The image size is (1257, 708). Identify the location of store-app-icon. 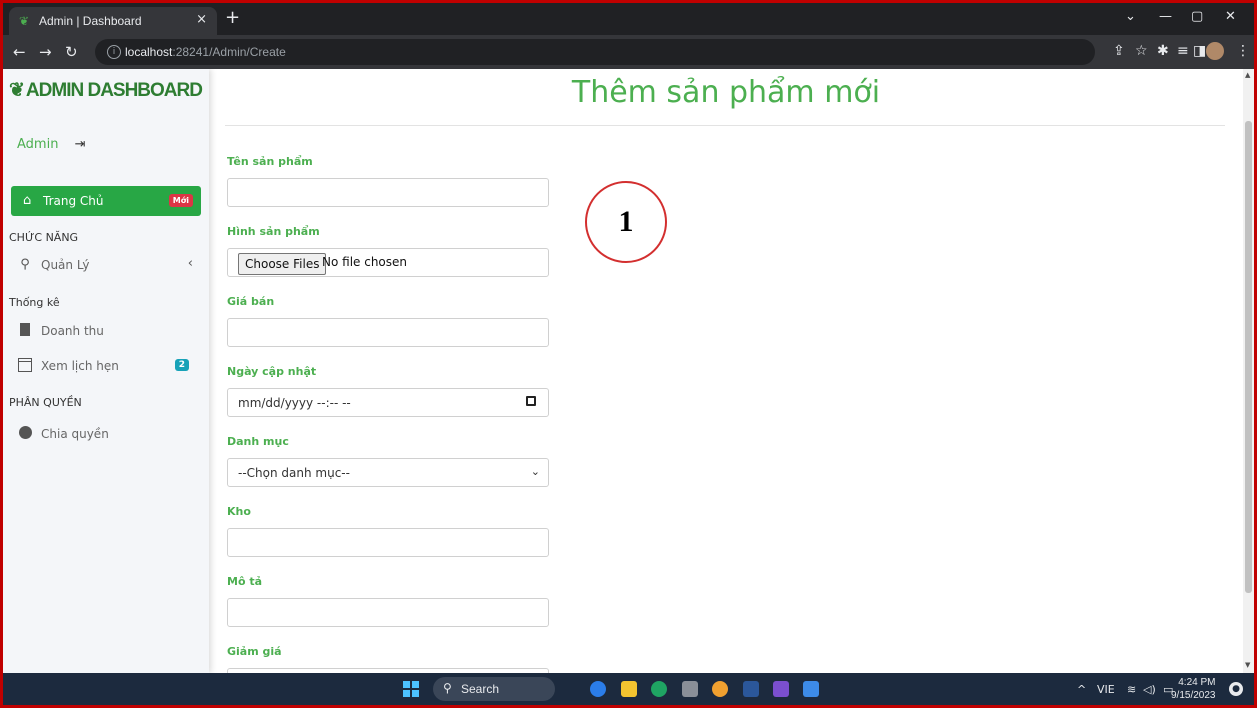
(690, 689).